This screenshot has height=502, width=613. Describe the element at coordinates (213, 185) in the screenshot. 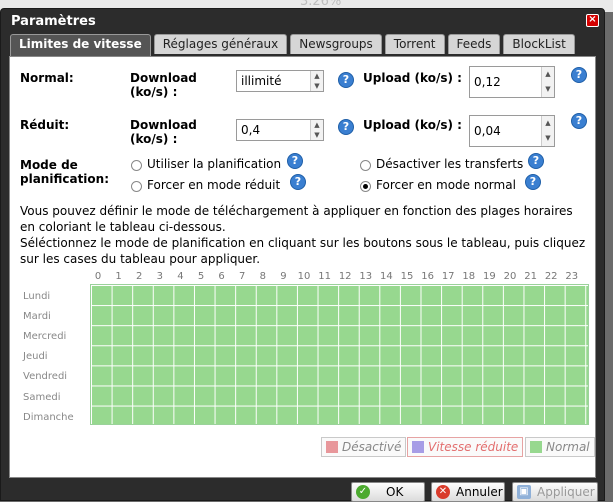

I see `radio-force-reduced-label: Forcer en mode réduit` at that location.